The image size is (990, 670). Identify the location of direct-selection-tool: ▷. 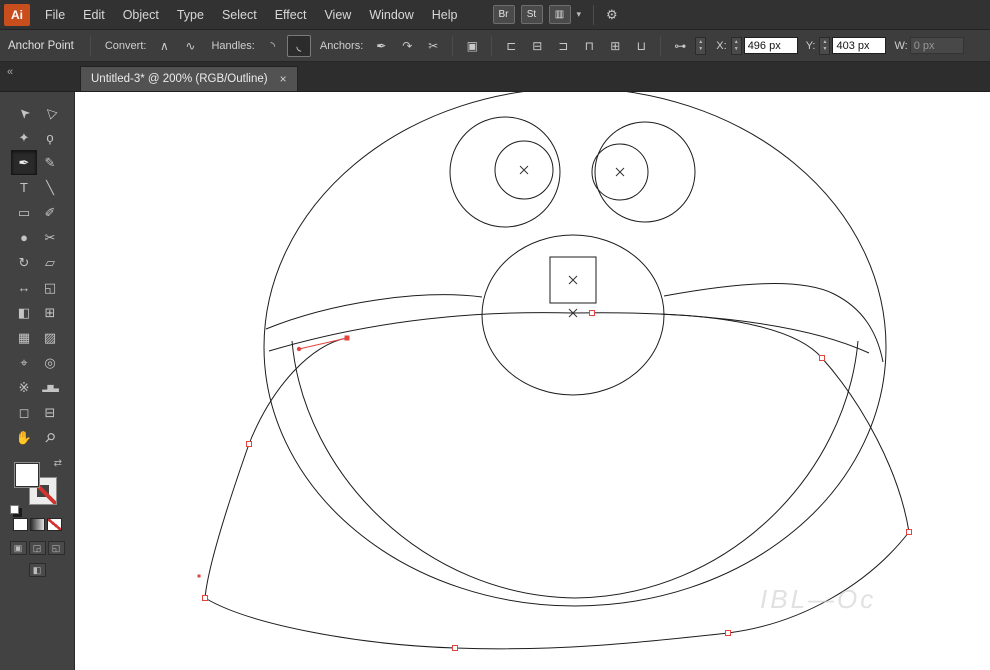
(50, 112).